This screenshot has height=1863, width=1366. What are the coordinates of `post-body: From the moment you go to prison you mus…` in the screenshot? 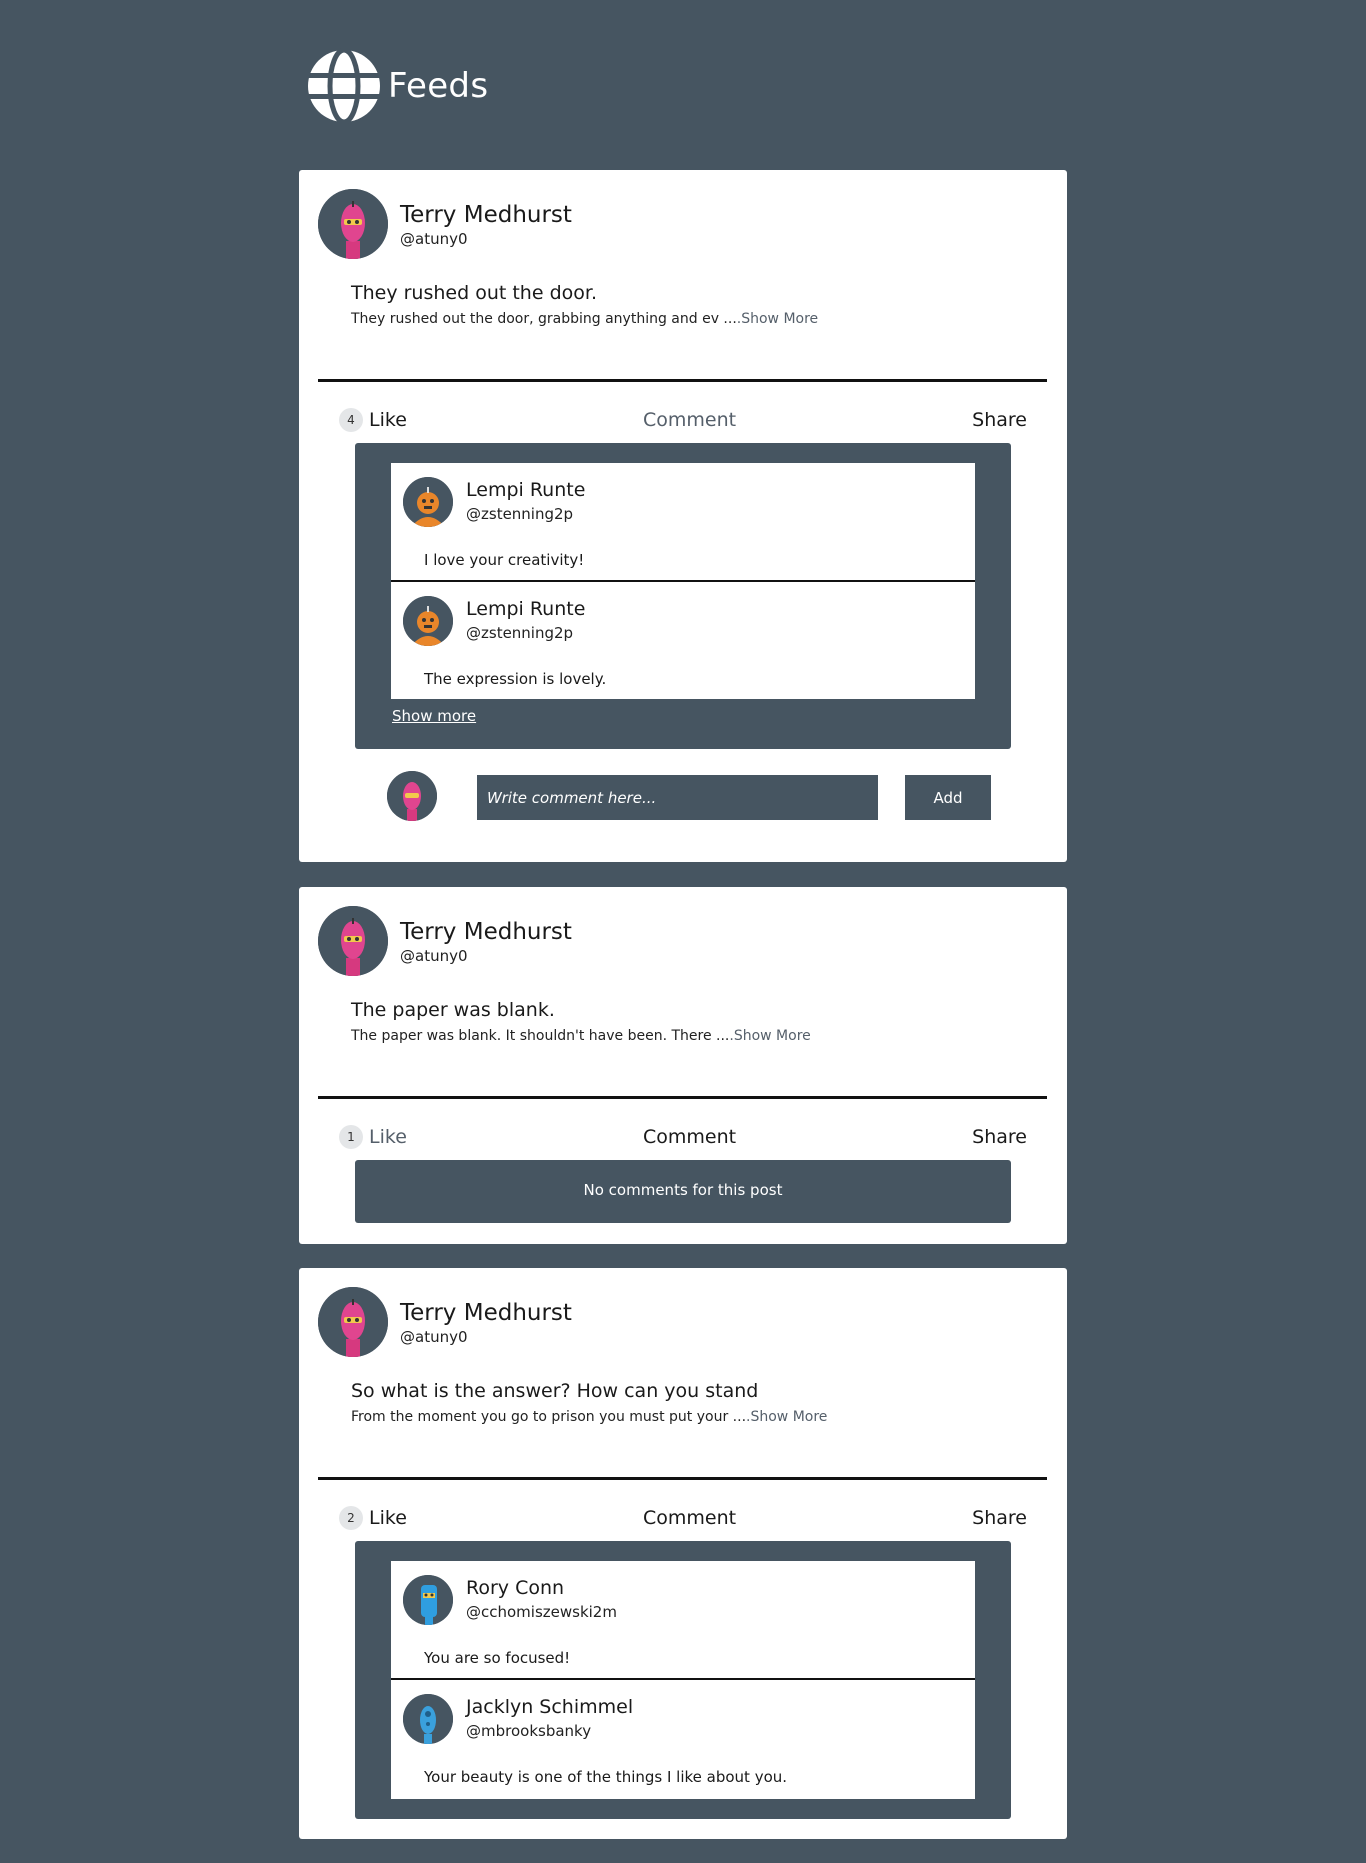 It's located at (589, 1417).